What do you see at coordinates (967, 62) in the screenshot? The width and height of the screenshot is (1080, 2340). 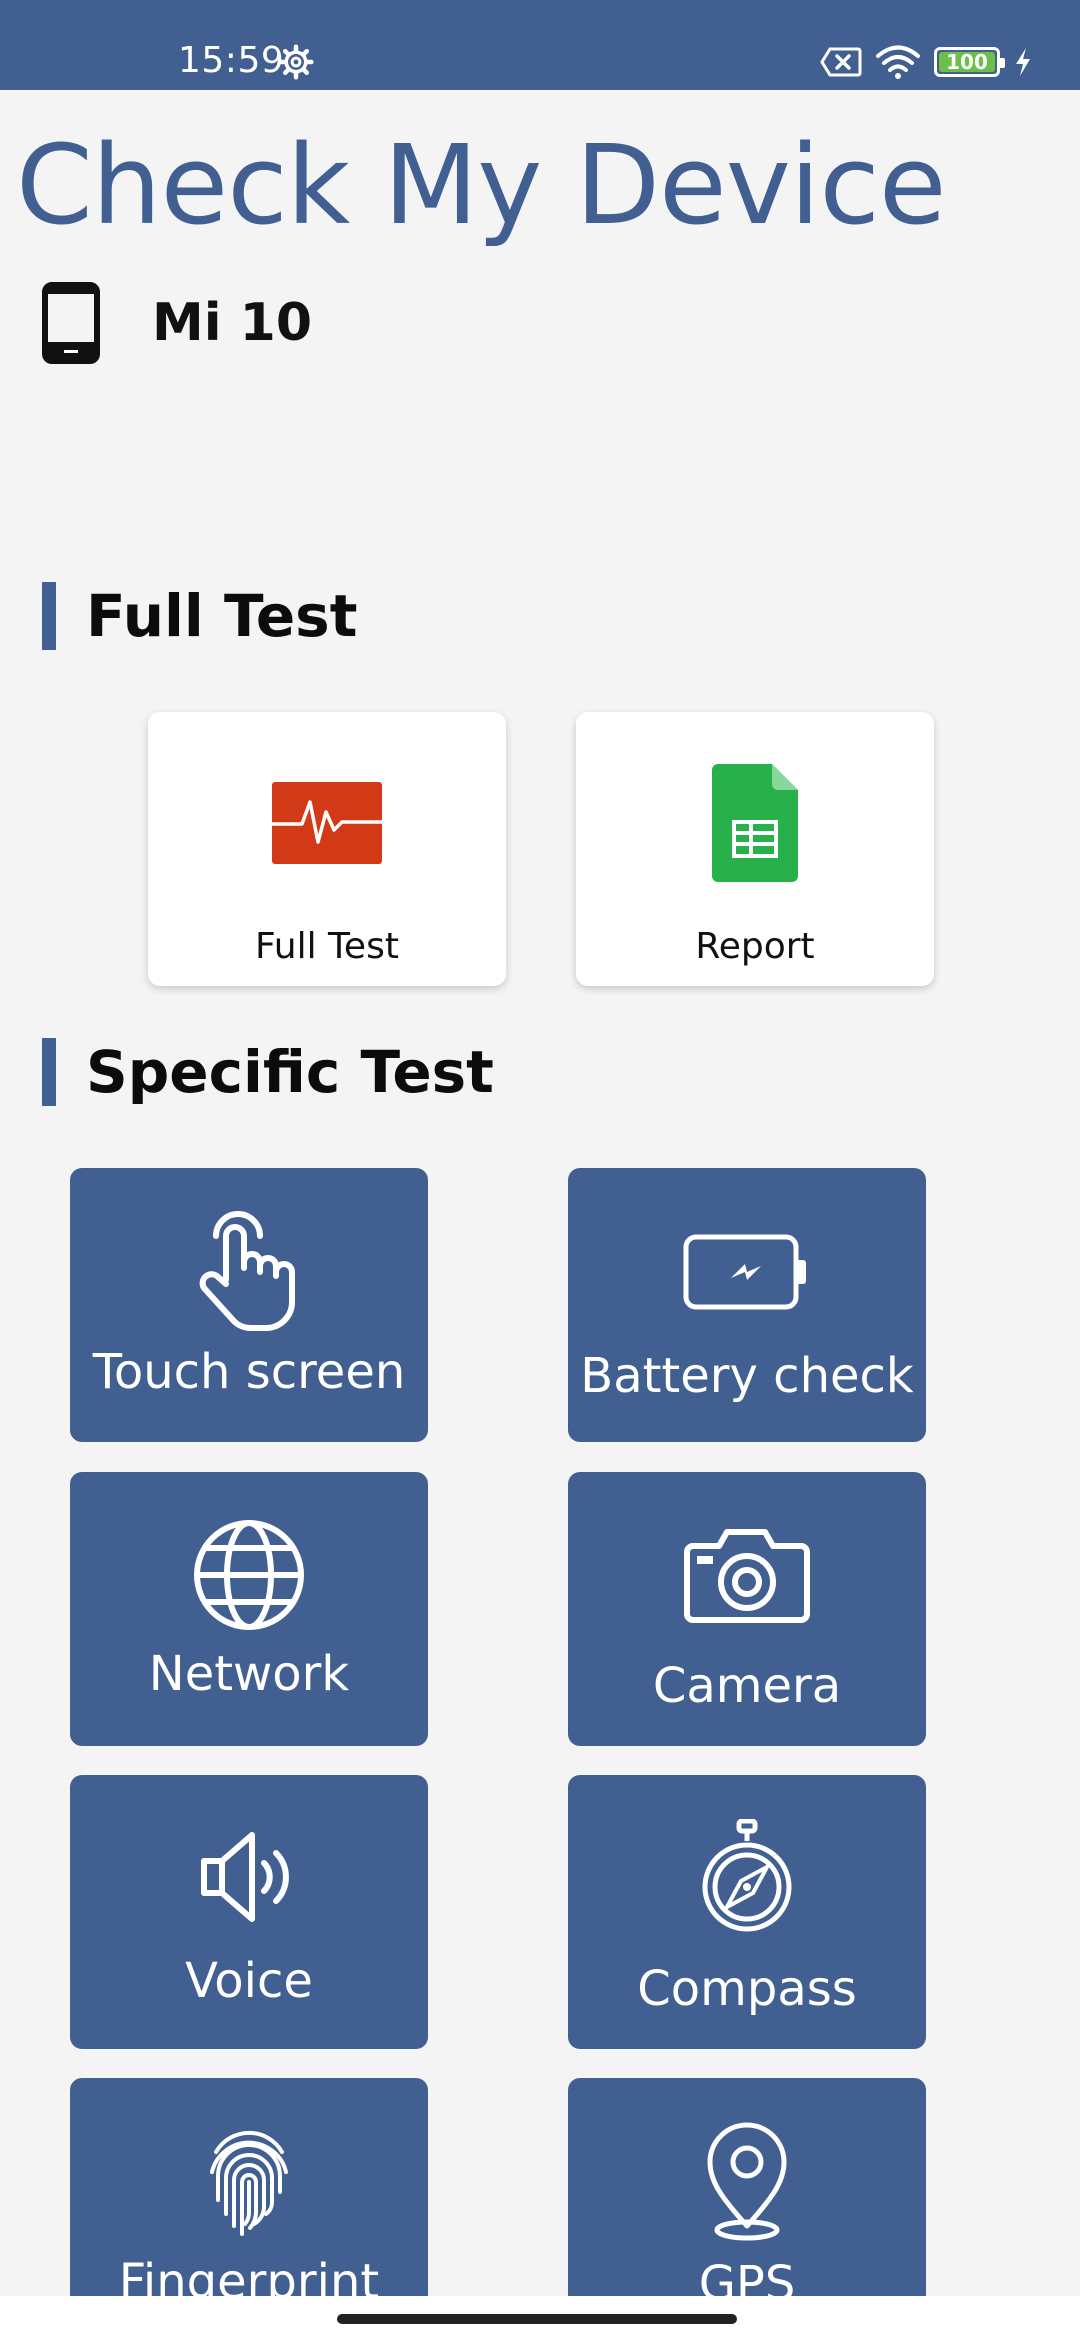 I see `battery-level: 100` at bounding box center [967, 62].